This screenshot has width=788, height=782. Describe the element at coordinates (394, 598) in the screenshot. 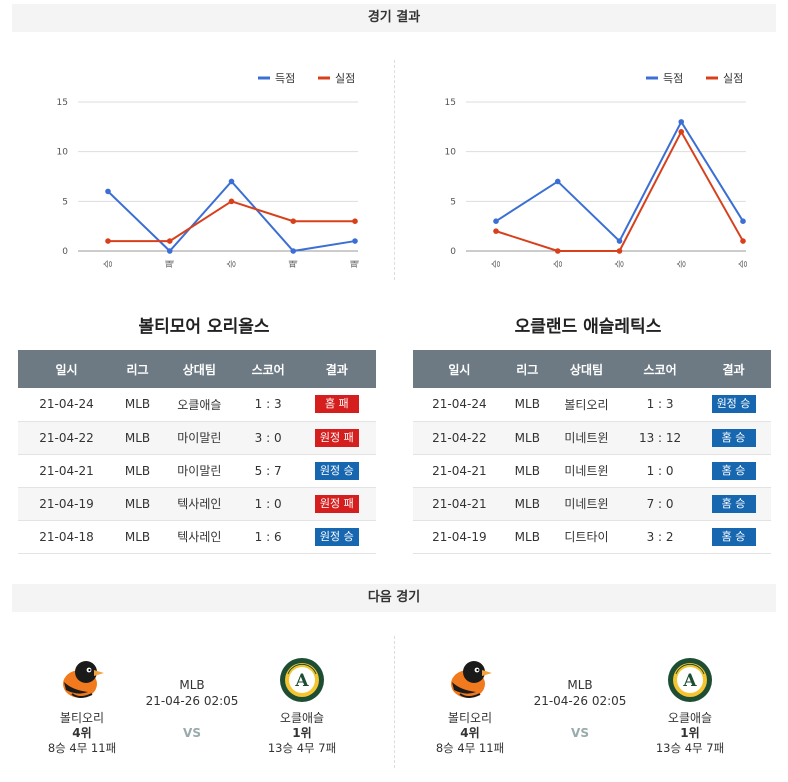

I see `next-game-section-header: 다음 경기` at that location.